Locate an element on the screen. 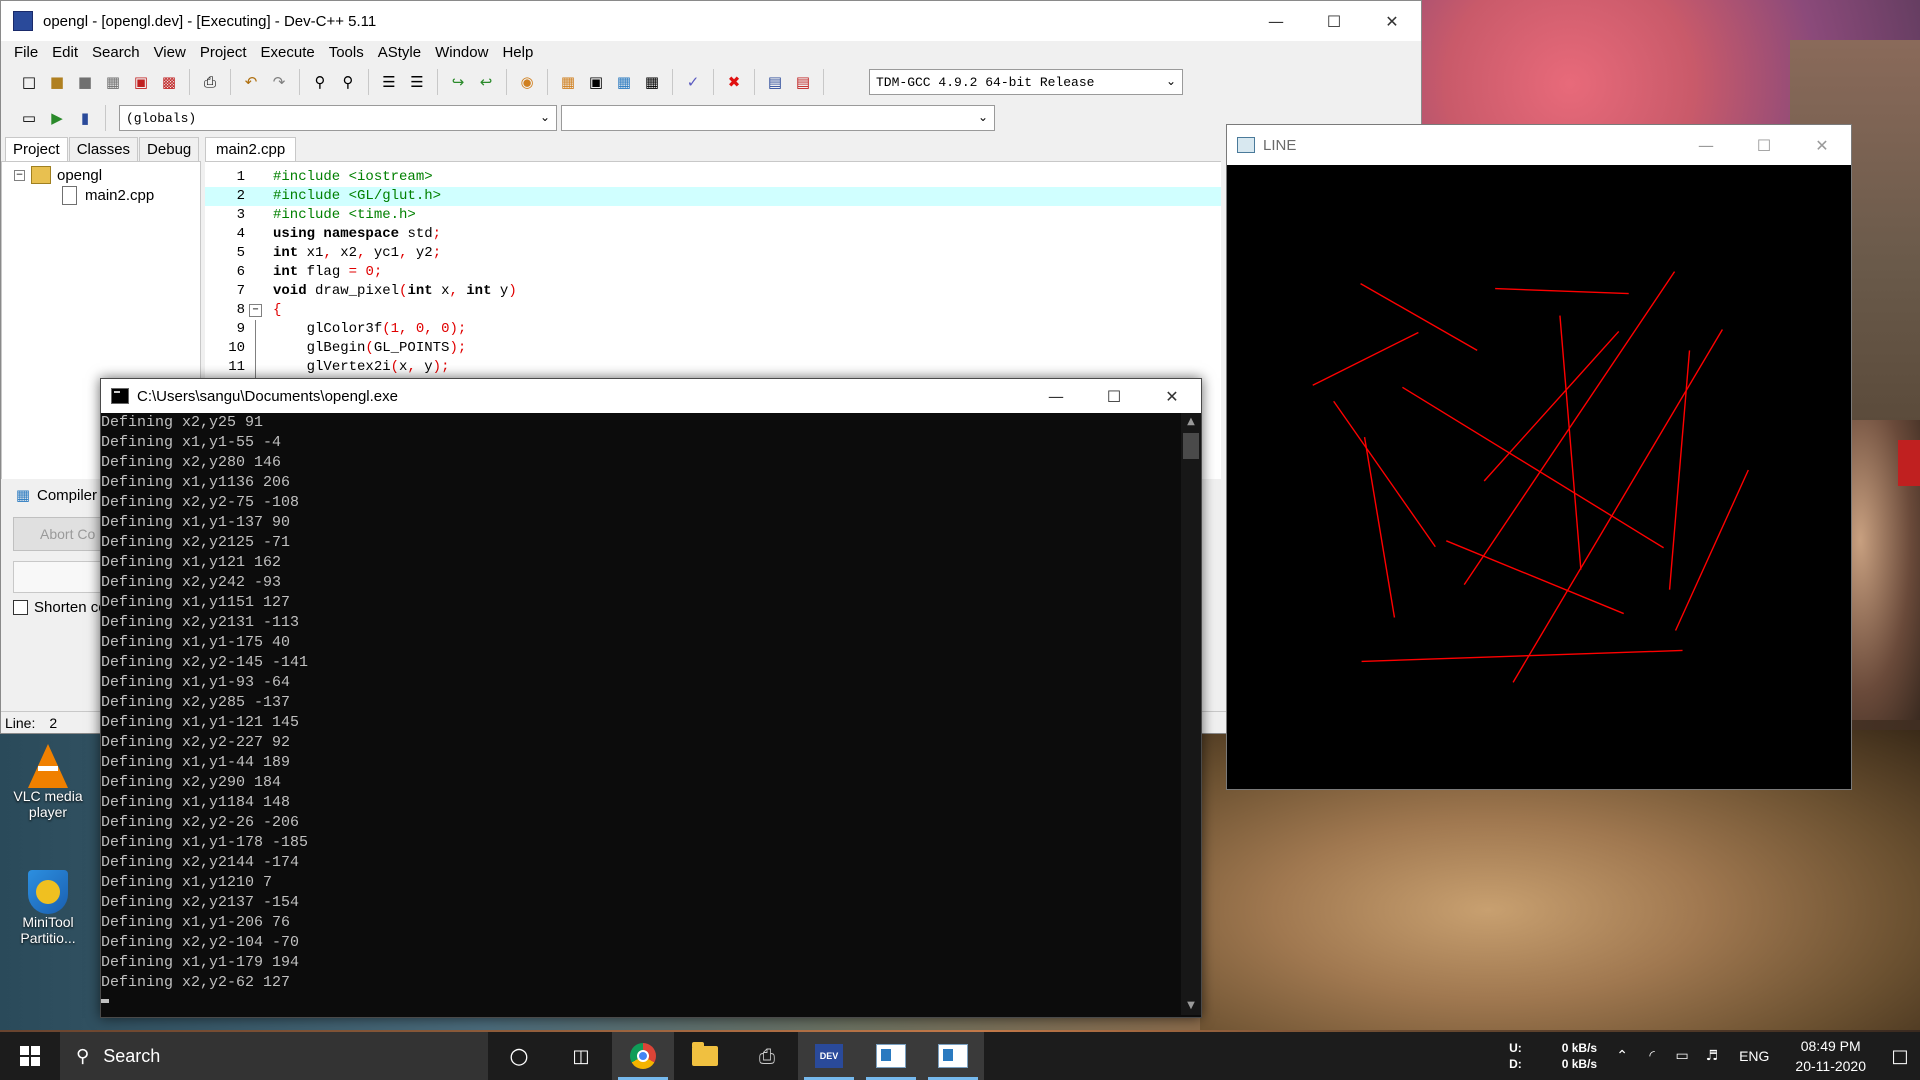 The width and height of the screenshot is (1920, 1080). opengl-console-icon is located at coordinates (891, 1056).